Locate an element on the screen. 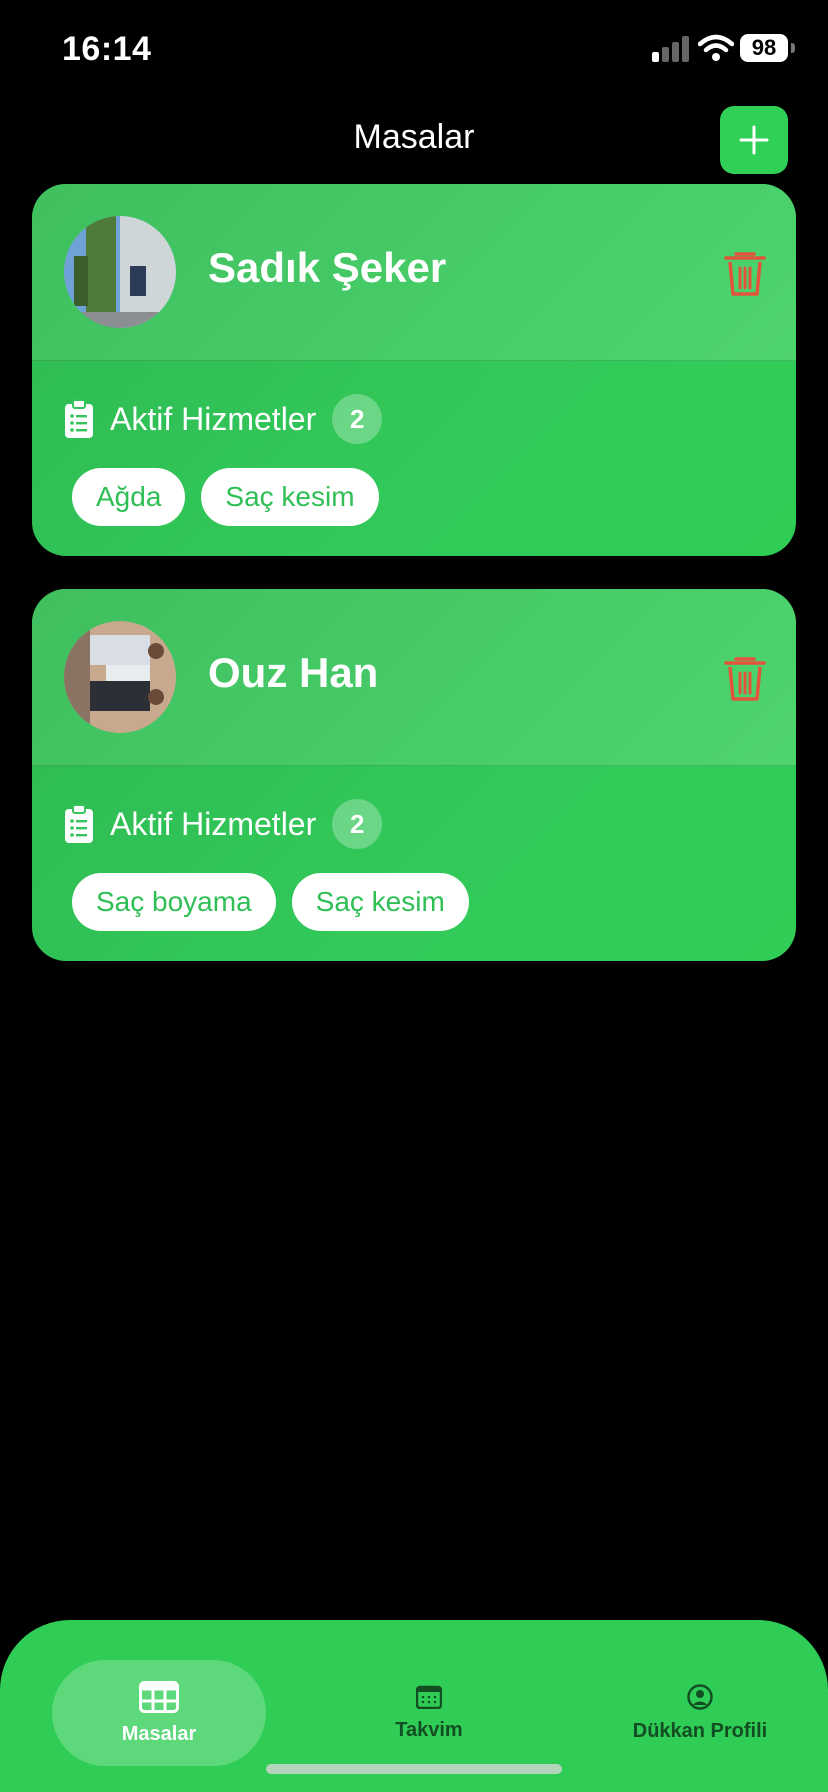  battery-indicator: 98 is located at coordinates (764, 48).